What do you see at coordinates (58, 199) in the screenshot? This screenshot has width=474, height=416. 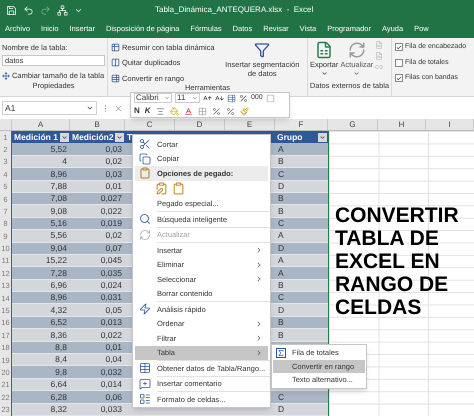 I see `table-cell: 7,08` at bounding box center [58, 199].